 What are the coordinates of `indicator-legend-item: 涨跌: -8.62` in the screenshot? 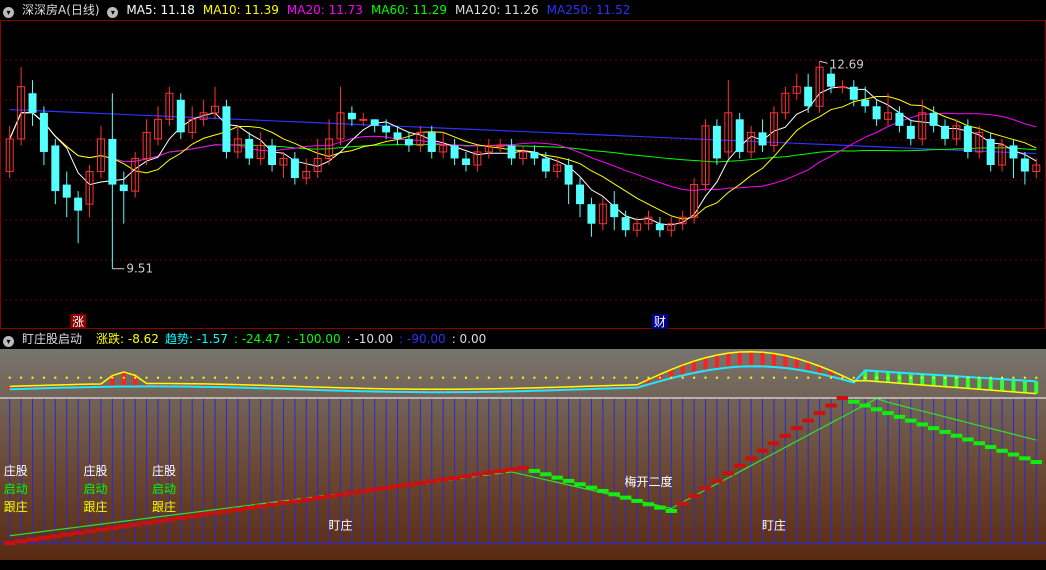 It's located at (127, 339).